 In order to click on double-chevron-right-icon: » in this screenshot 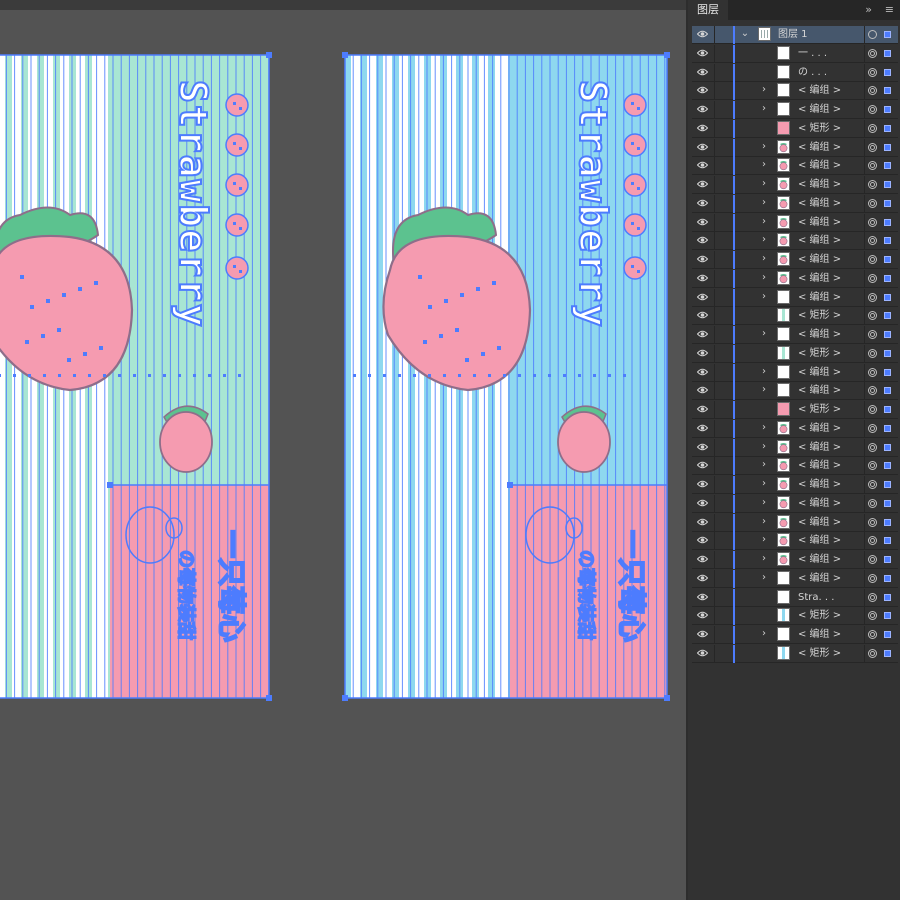, I will do `click(868, 10)`.